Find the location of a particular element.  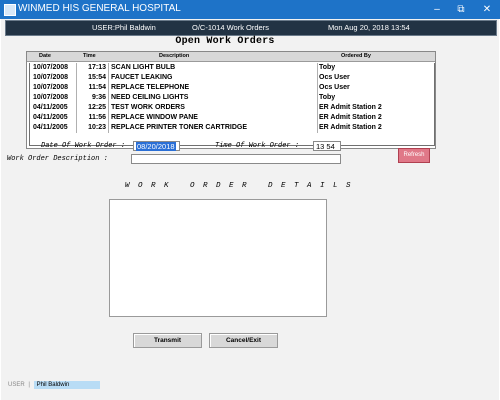

cell-description: FAUCET LEAKING is located at coordinates (142, 77).